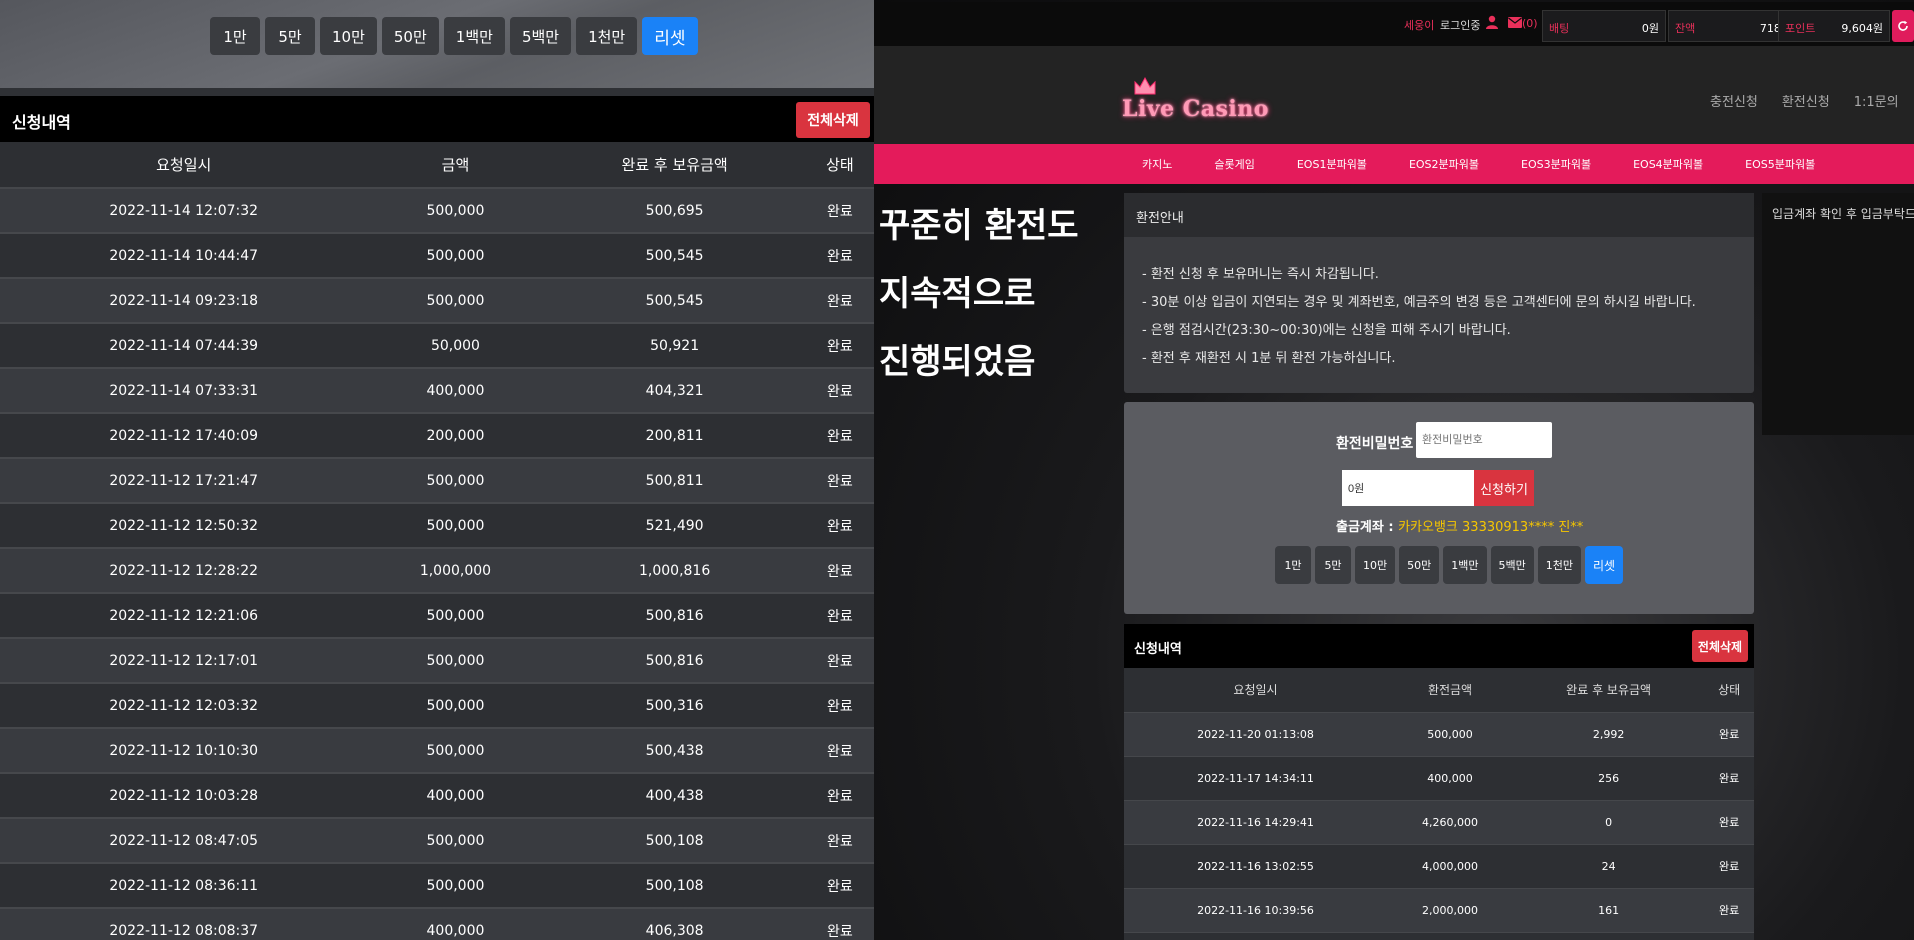 This screenshot has width=1914, height=940. What do you see at coordinates (455, 346) in the screenshot?
I see `table-cell: 50,000` at bounding box center [455, 346].